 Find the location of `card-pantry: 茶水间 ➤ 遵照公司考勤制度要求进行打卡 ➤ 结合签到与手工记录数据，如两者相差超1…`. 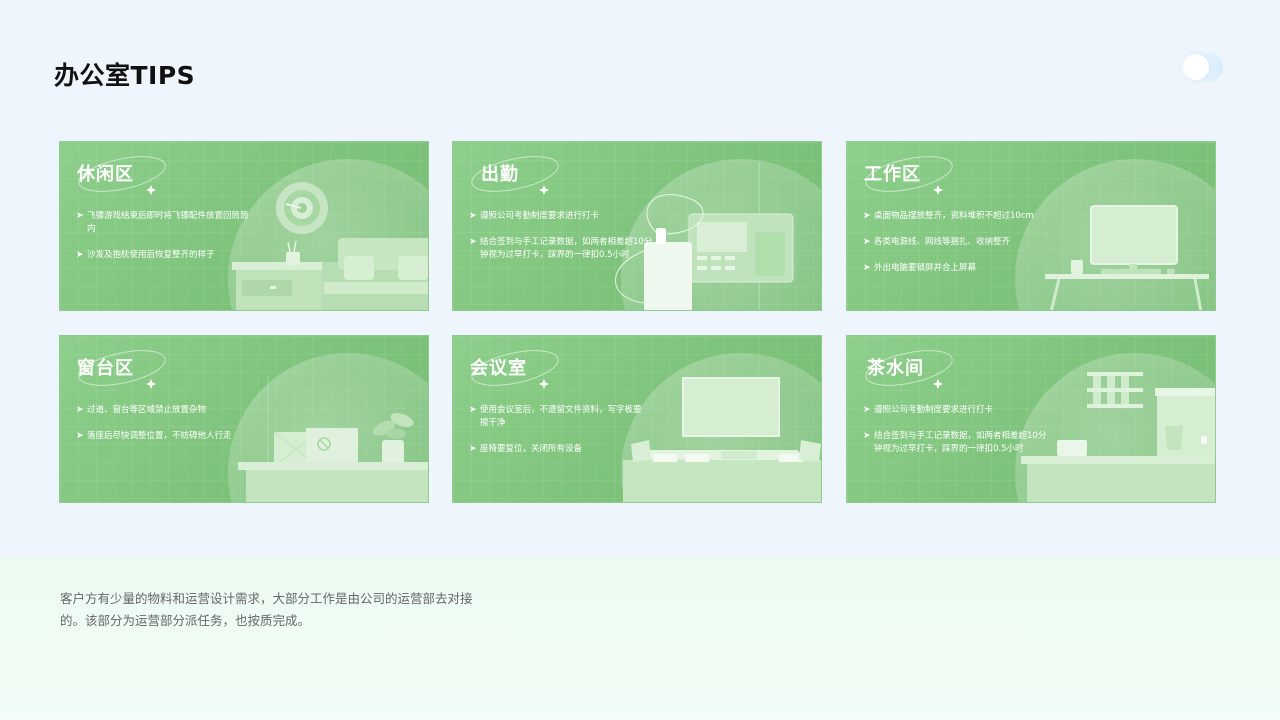

card-pantry: 茶水间 ➤ 遵照公司考勤制度要求进行打卡 ➤ 结合签到与手工记录数据，如两者相差超1… is located at coordinates (1031, 419).